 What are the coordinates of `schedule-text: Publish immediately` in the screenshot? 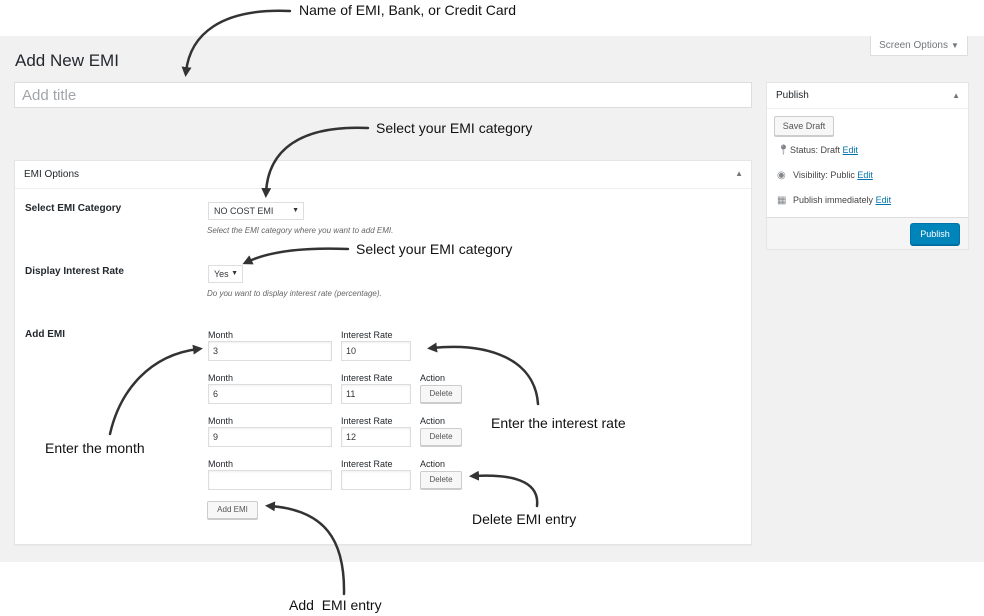 It's located at (833, 200).